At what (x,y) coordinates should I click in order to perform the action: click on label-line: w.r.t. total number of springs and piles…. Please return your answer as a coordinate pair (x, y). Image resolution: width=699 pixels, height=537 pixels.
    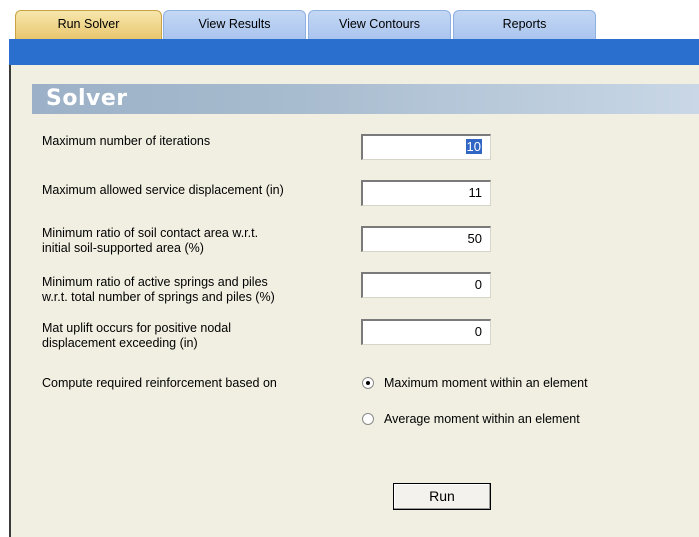
    Looking at the image, I should click on (158, 297).